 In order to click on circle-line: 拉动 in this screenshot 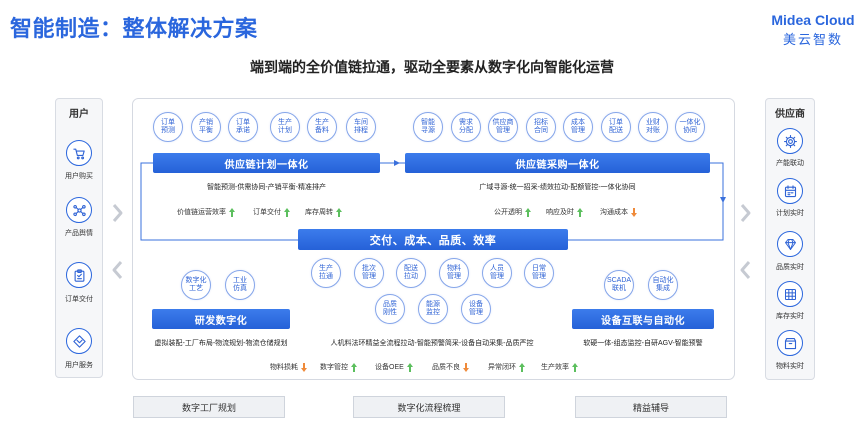, I will do `click(411, 276)`.